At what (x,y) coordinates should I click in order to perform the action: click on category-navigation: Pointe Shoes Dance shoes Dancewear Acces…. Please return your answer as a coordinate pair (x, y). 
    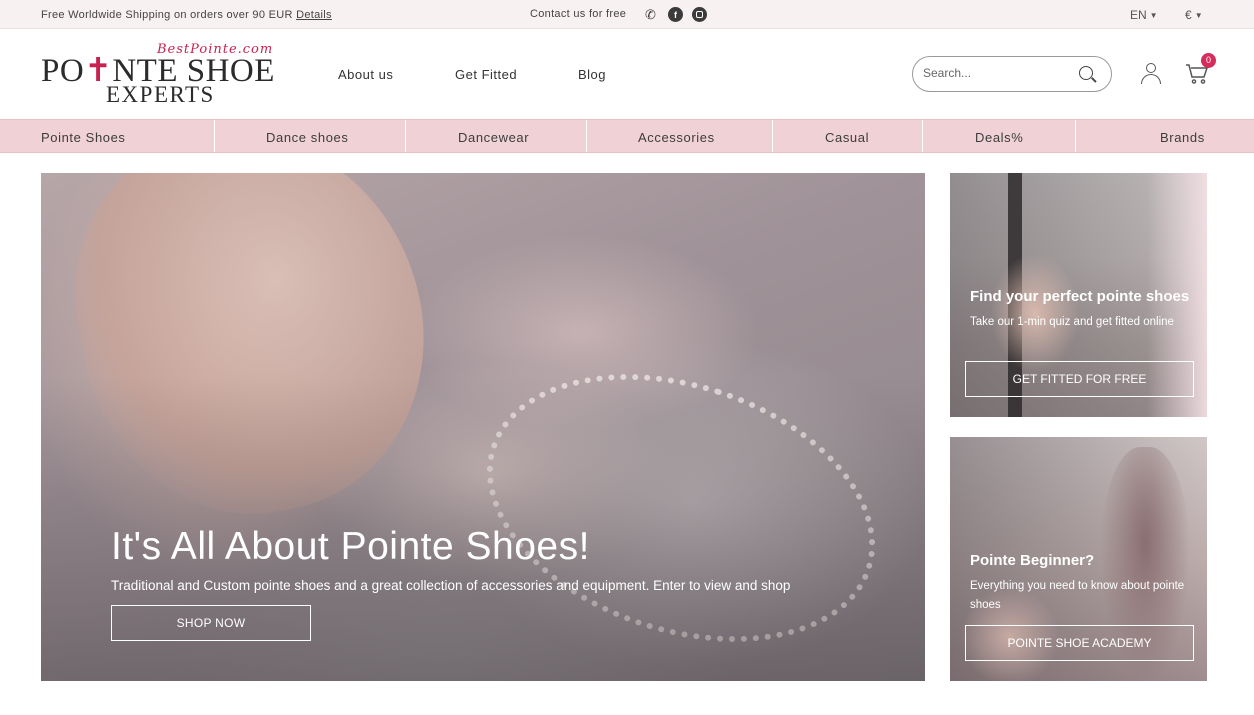
    Looking at the image, I should click on (627, 136).